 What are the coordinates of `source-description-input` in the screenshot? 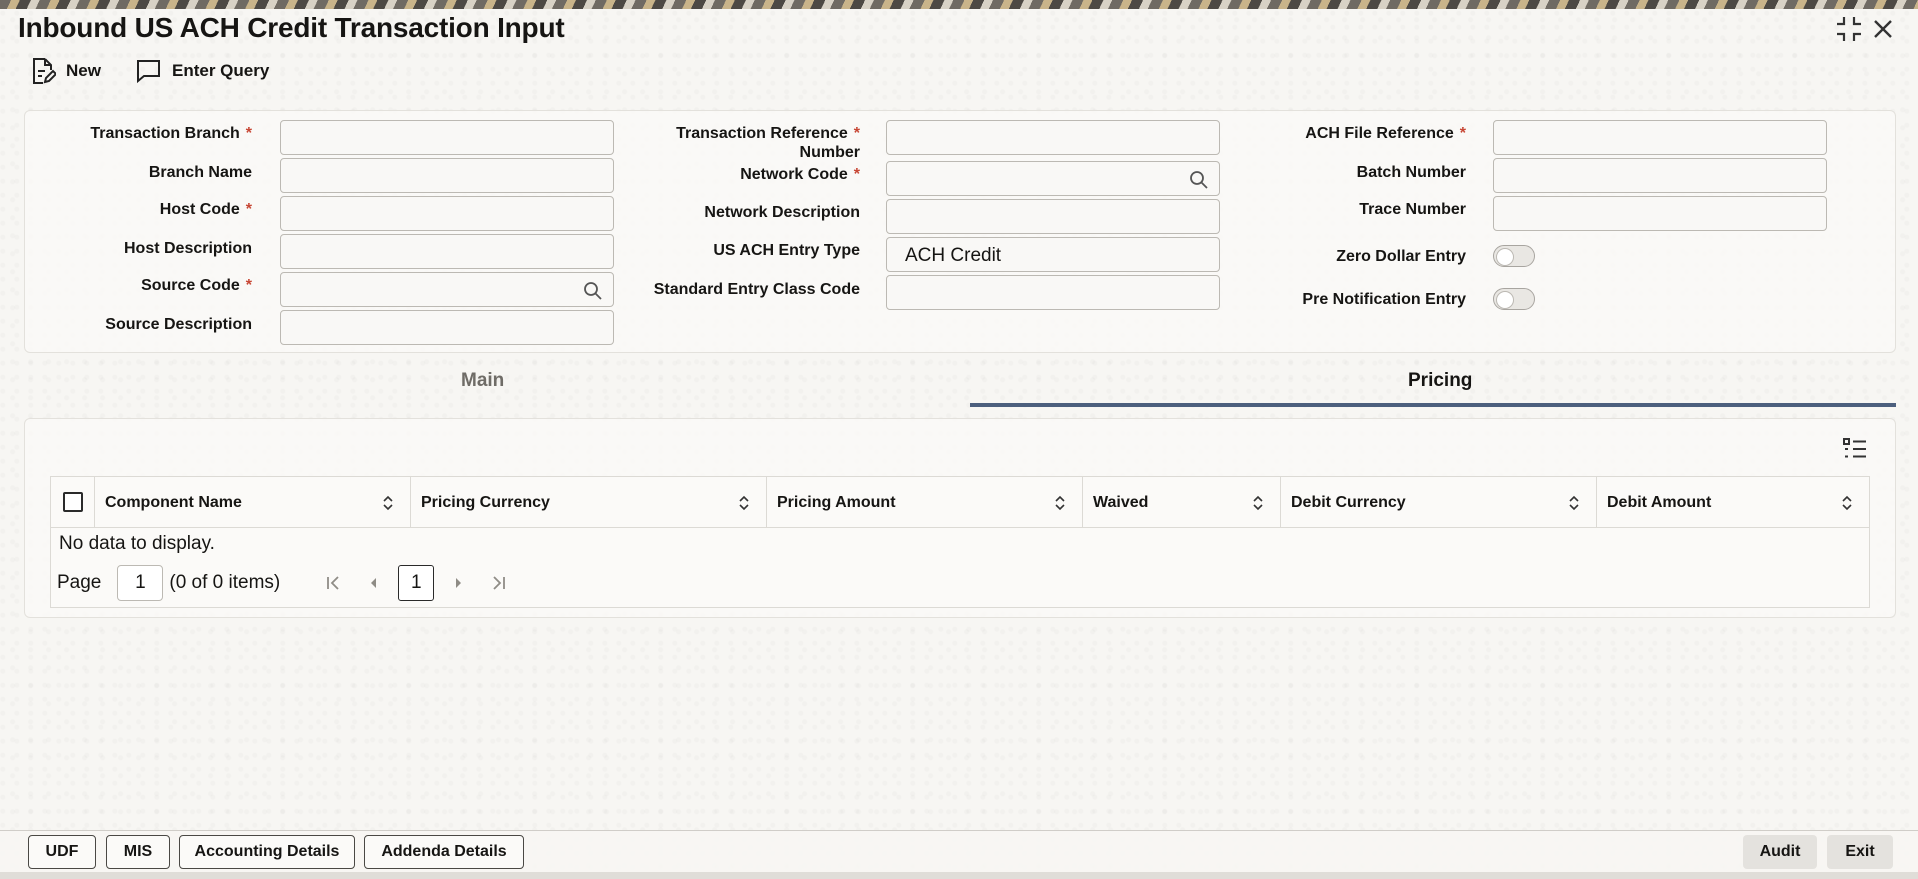 It's located at (447, 327).